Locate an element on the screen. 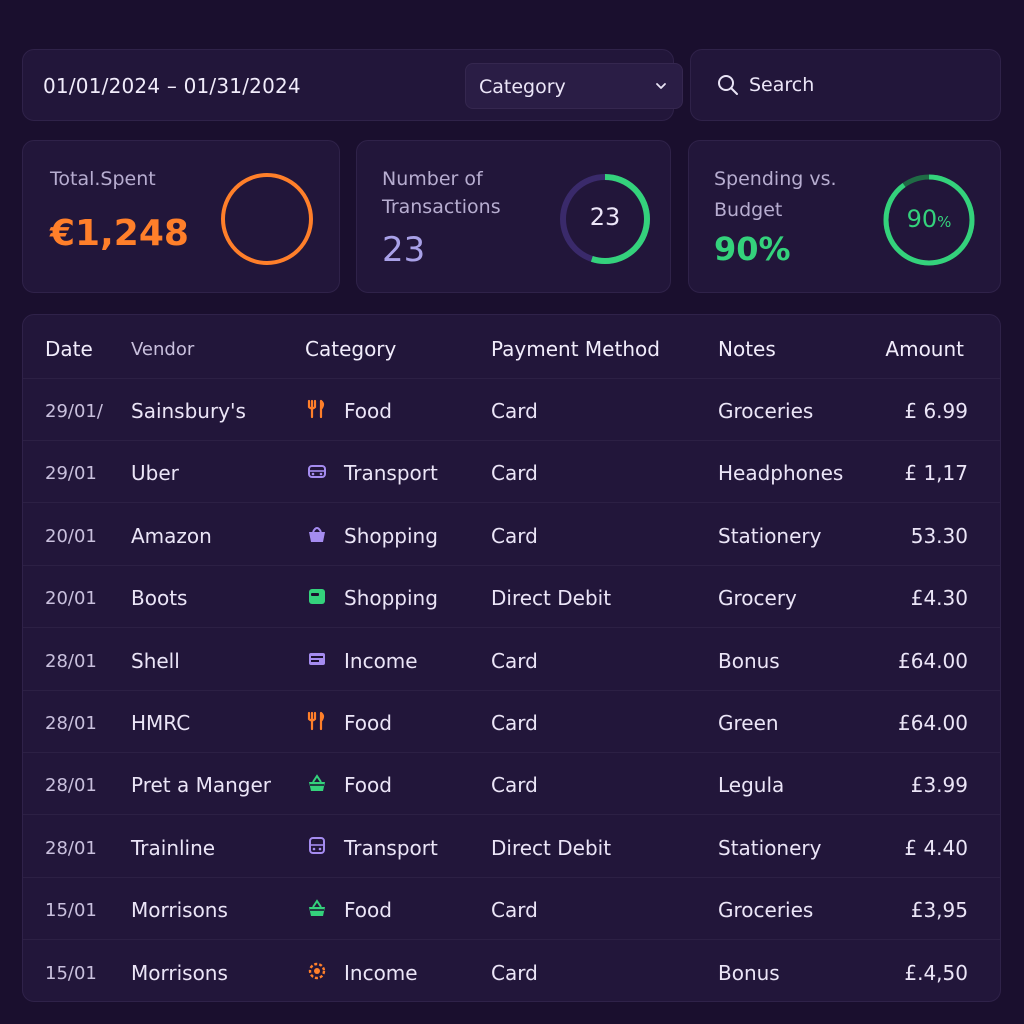  card-icon is located at coordinates (317, 658).